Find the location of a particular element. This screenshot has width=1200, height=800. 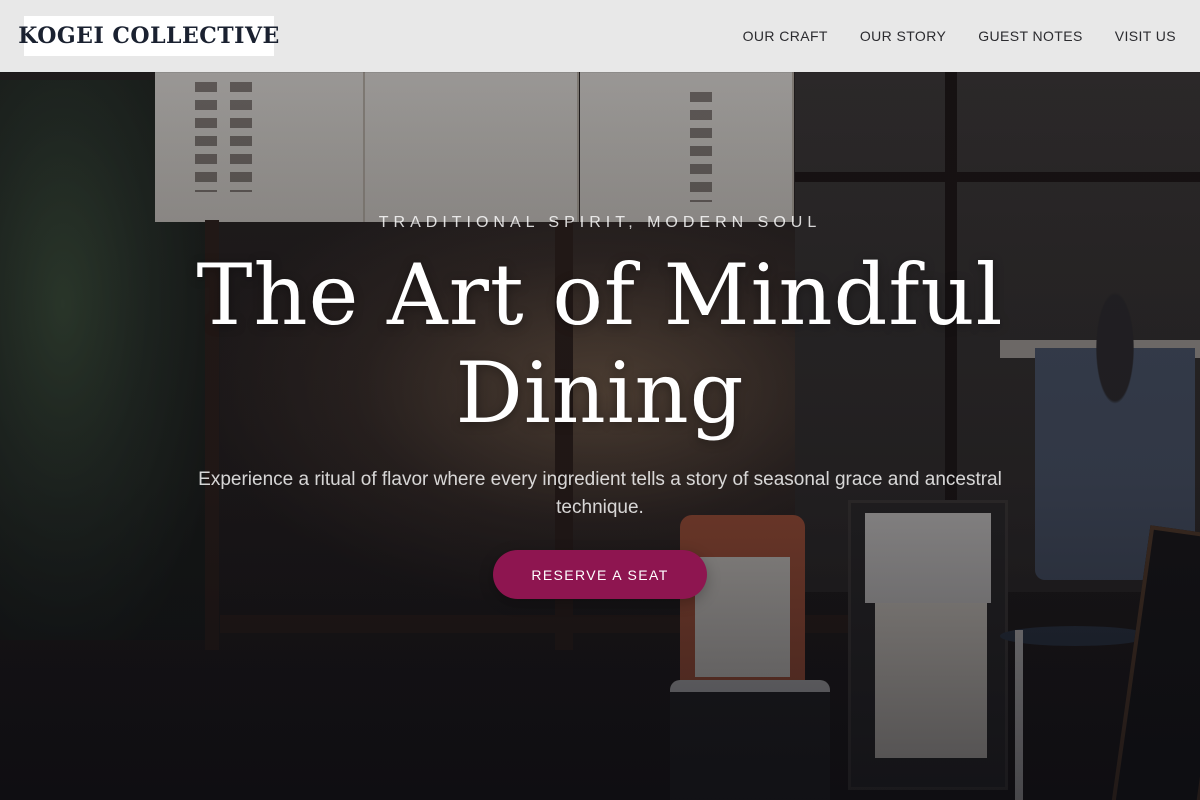

reserve-seat-button: RESERVE A SEAT is located at coordinates (600, 574).